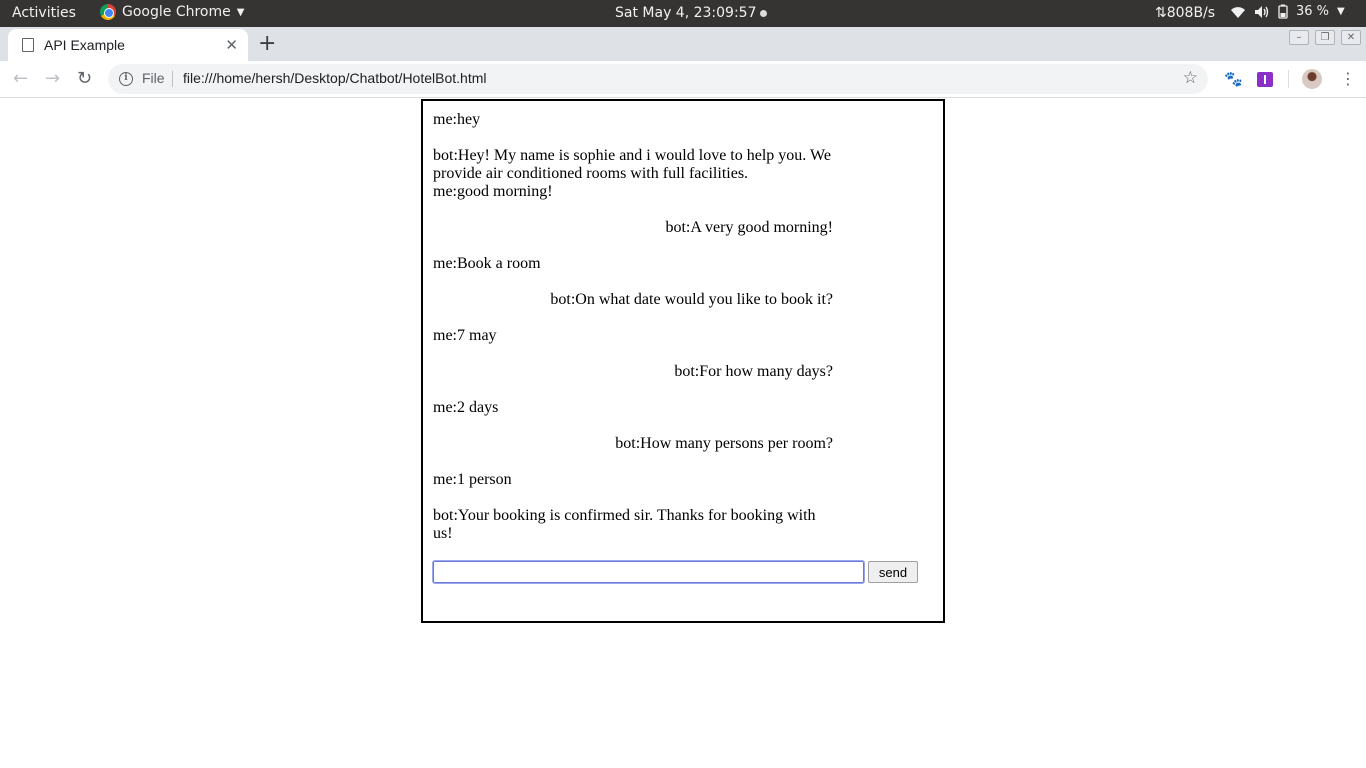 This screenshot has height=768, width=1366. I want to click on chat-message: bot:For how many days?, so click(633, 372).